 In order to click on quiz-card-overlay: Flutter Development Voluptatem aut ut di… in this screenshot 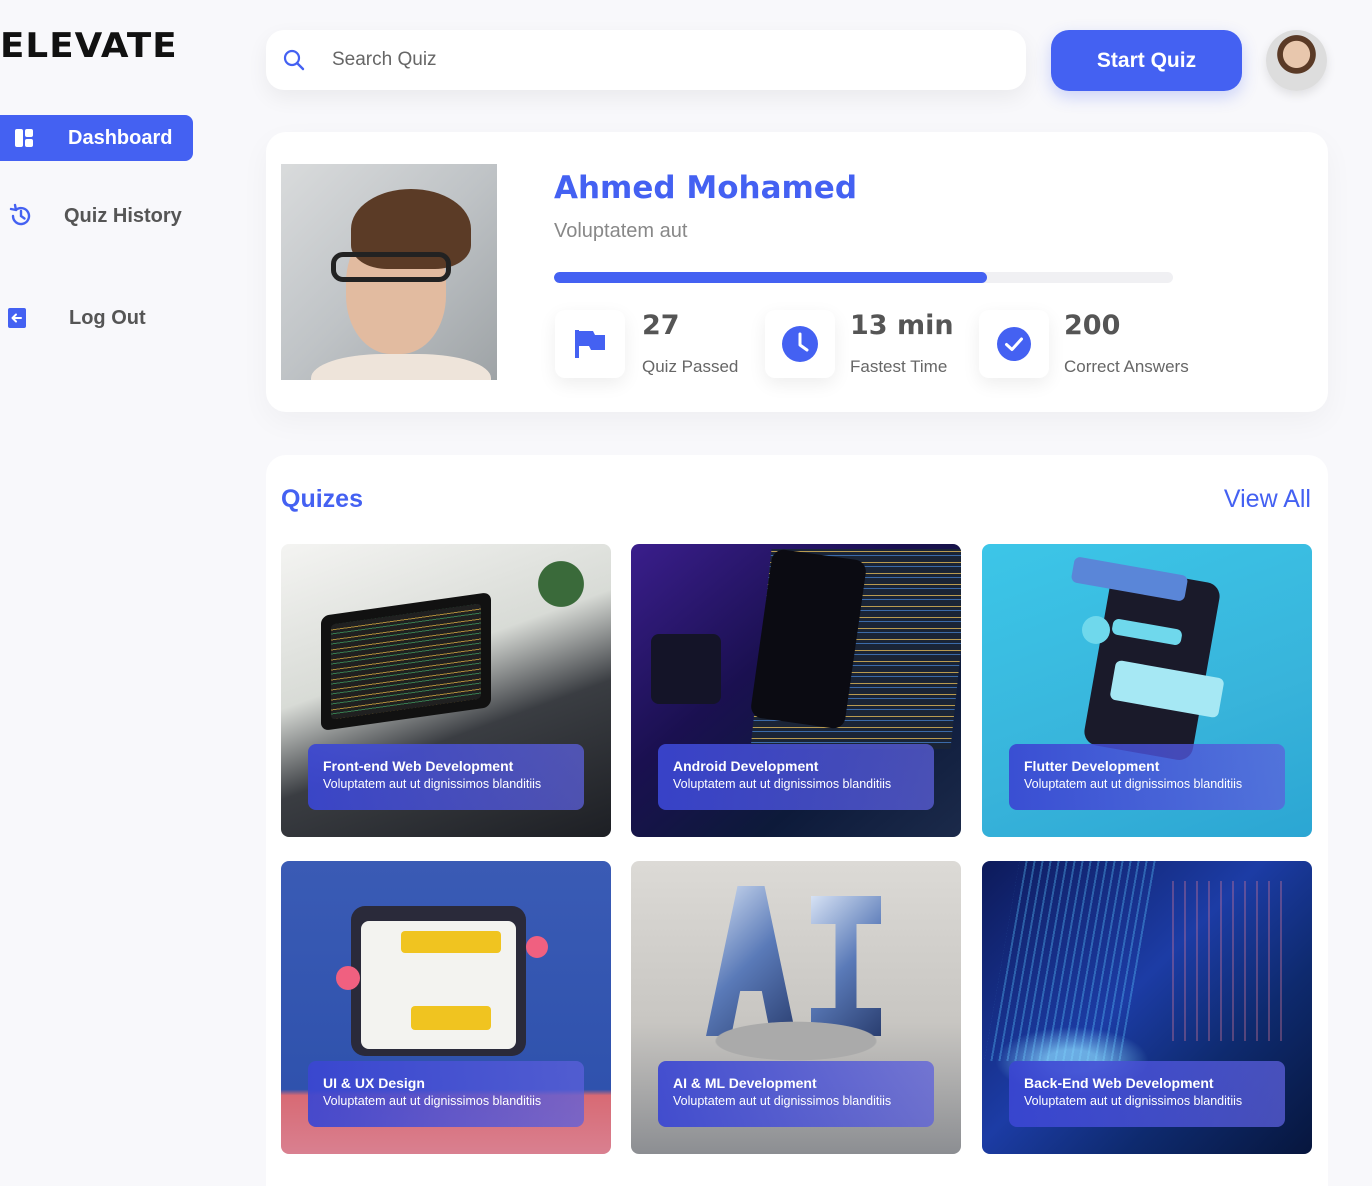, I will do `click(1147, 777)`.